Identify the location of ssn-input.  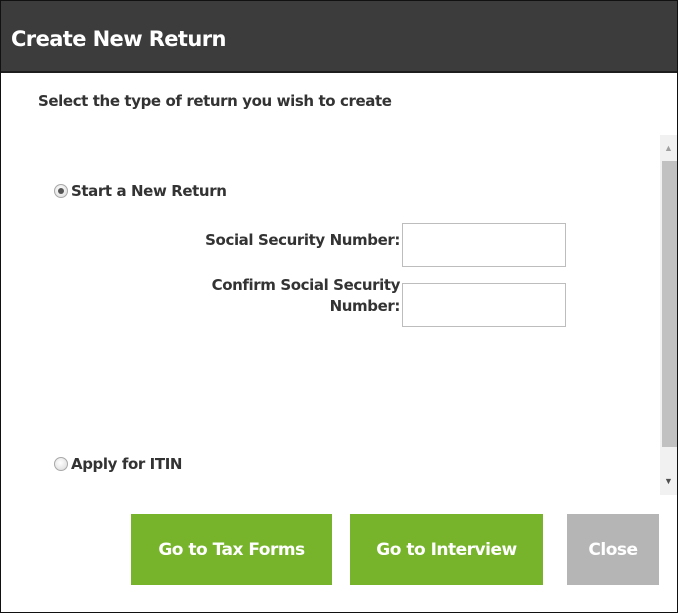
(484, 245).